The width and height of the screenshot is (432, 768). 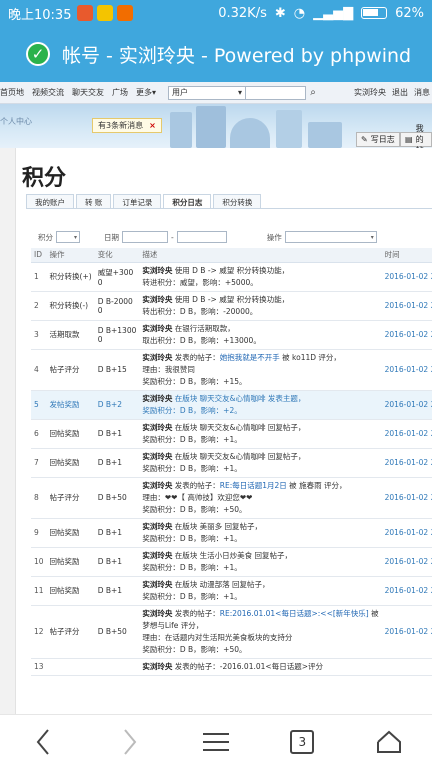 I want to click on description-text: 在版块 动漫部落 回复帖子，, so click(x=221, y=584).